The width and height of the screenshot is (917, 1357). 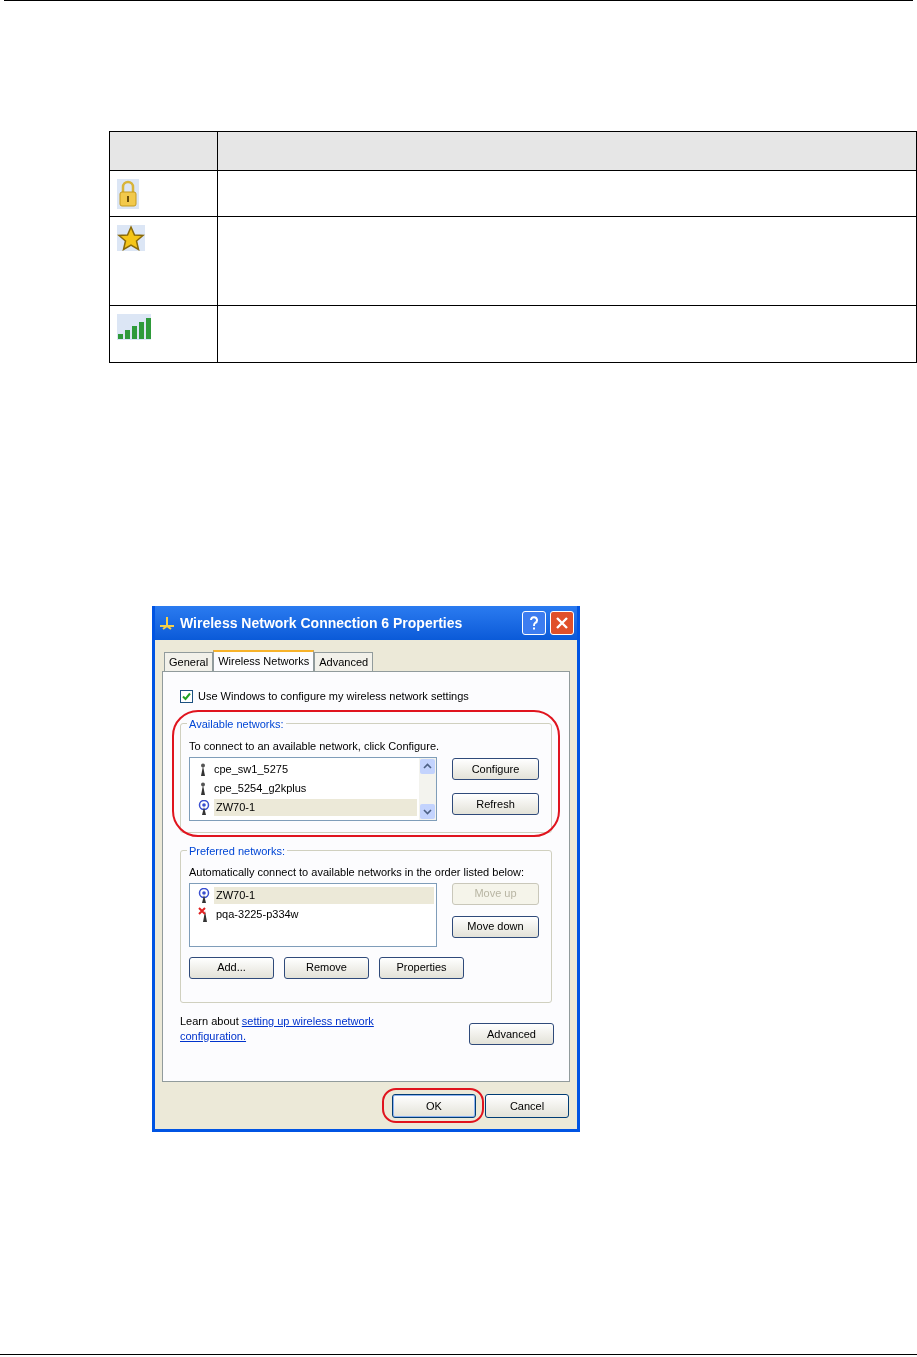 I want to click on help-button, so click(x=534, y=623).